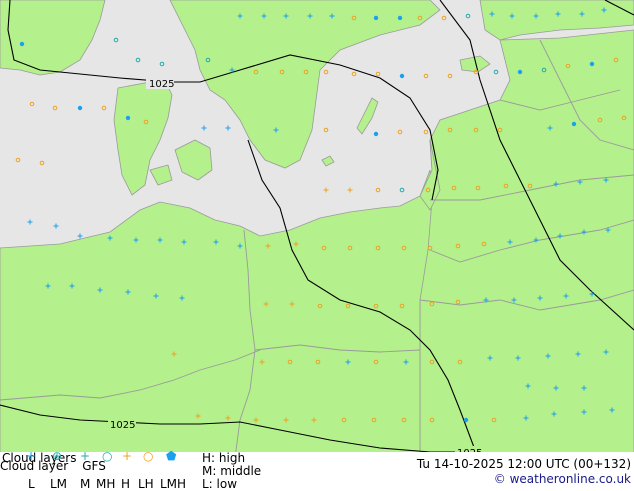  I want to click on symbol-mh: MH, so click(106, 484).